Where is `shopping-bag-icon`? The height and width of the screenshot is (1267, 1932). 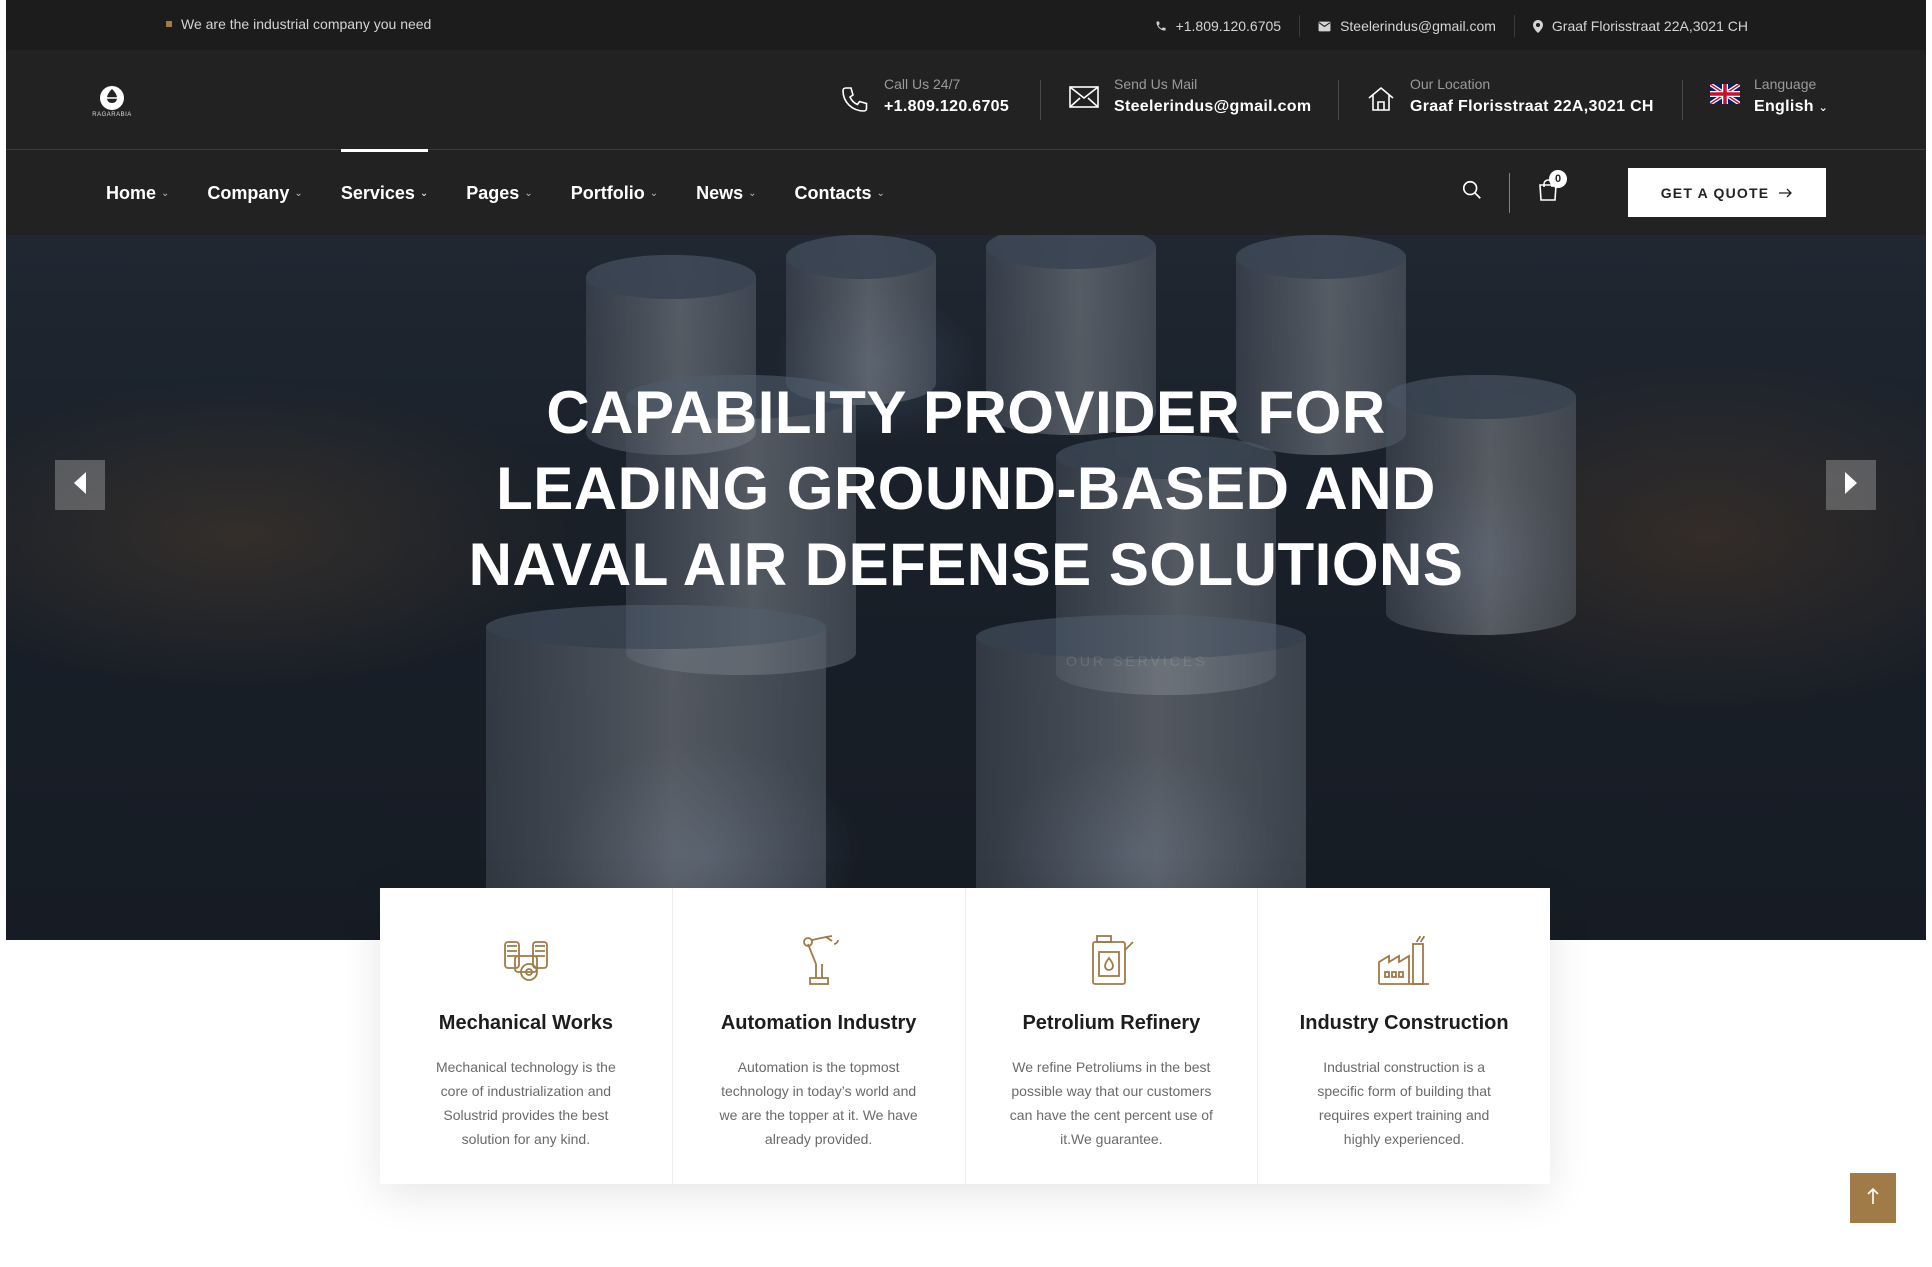 shopping-bag-icon is located at coordinates (1548, 192).